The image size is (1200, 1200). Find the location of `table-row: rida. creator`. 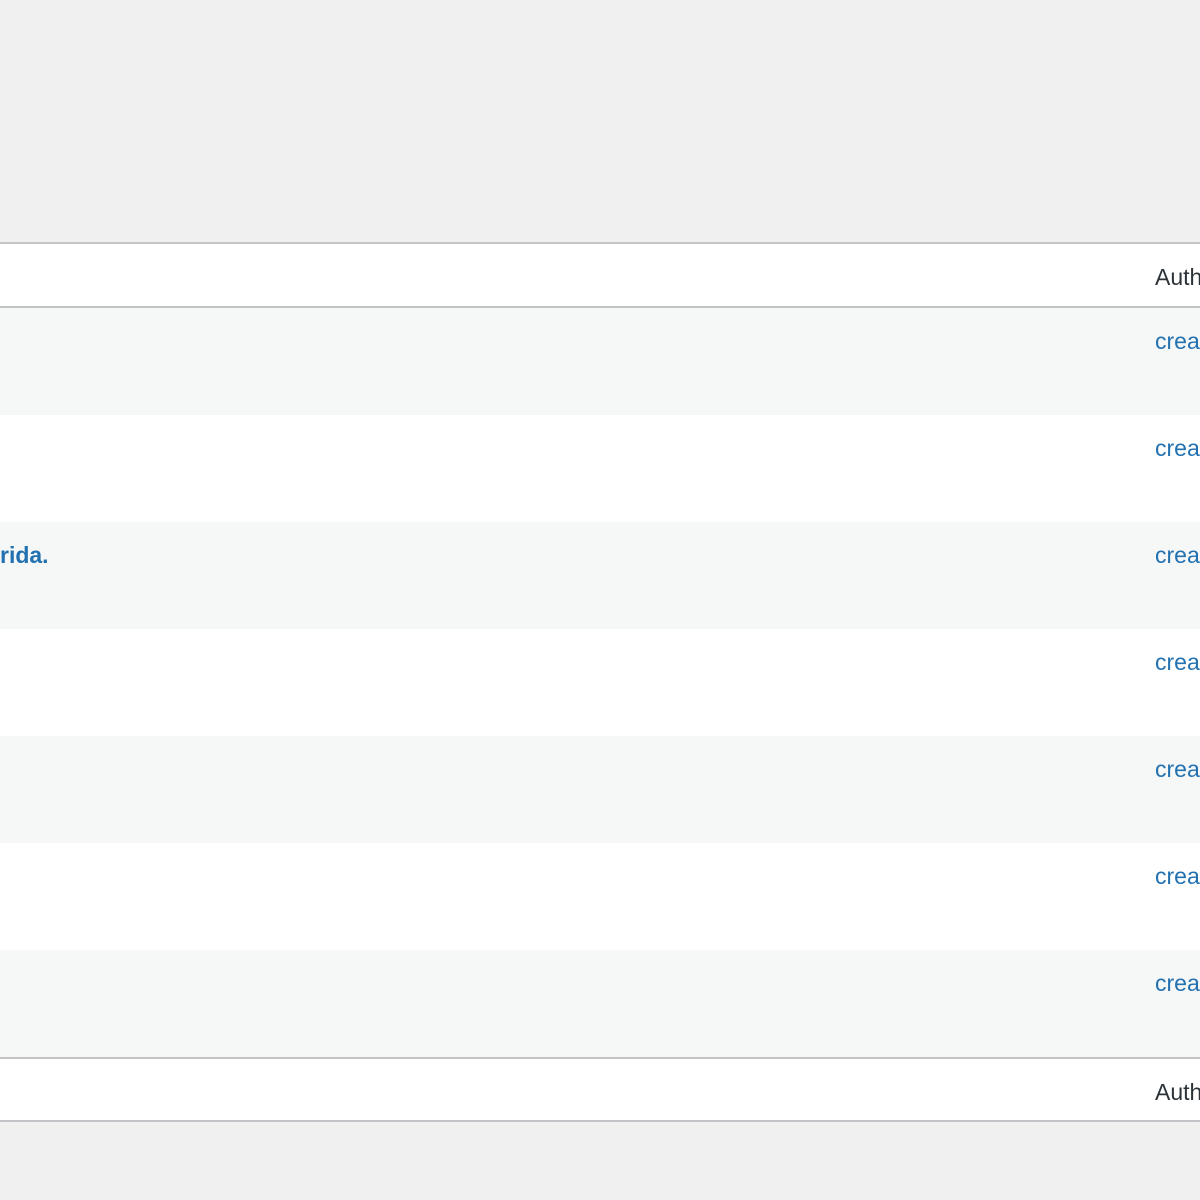

table-row: rida. creator is located at coordinates (600, 575).